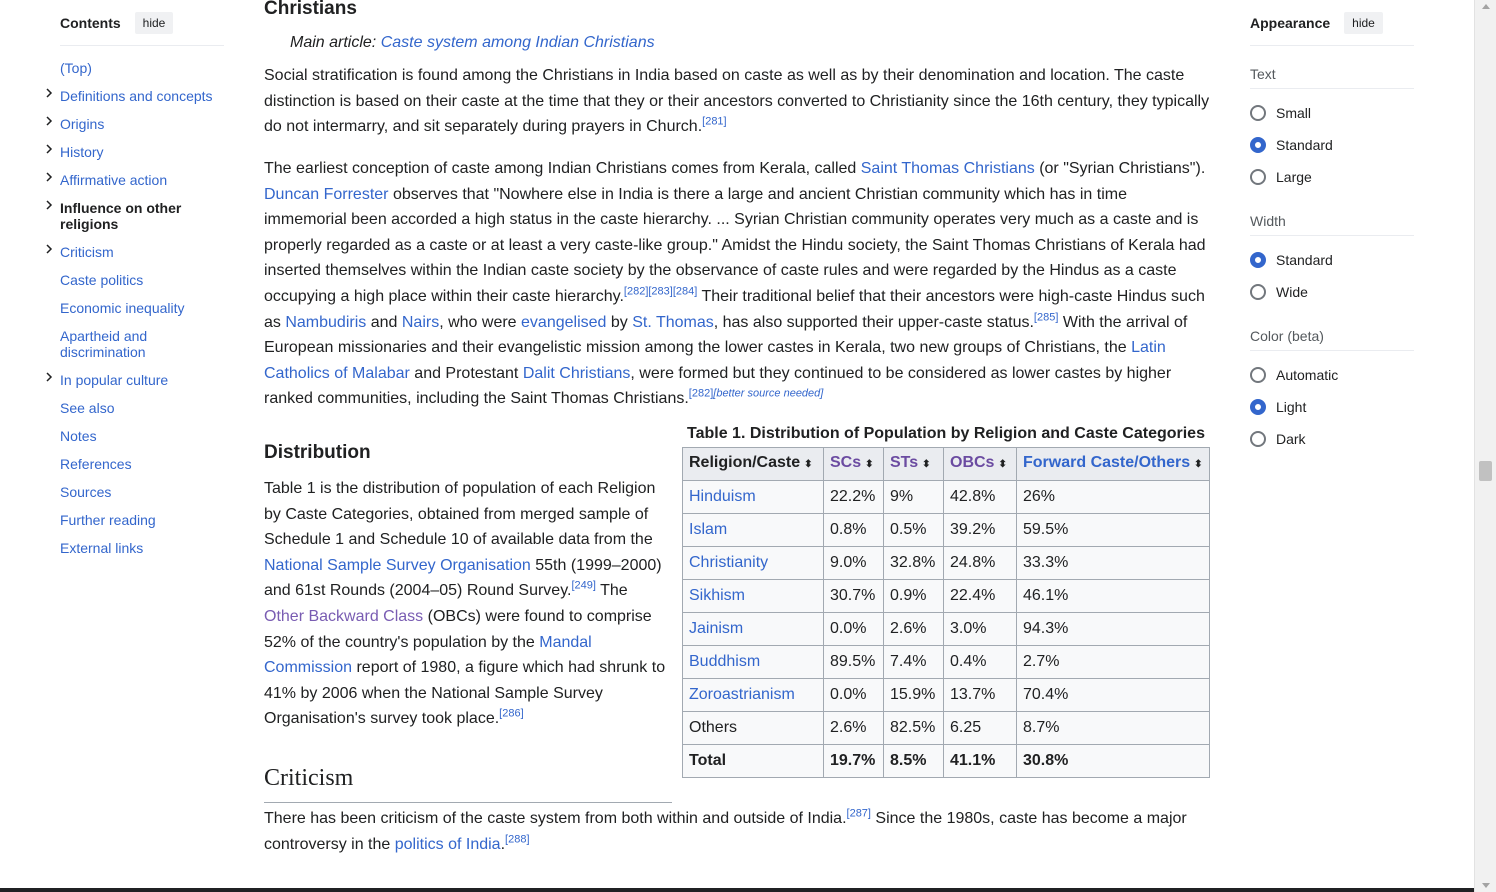 This screenshot has height=892, width=1496. What do you see at coordinates (1332, 177) in the screenshot?
I see `radio-option: Large` at bounding box center [1332, 177].